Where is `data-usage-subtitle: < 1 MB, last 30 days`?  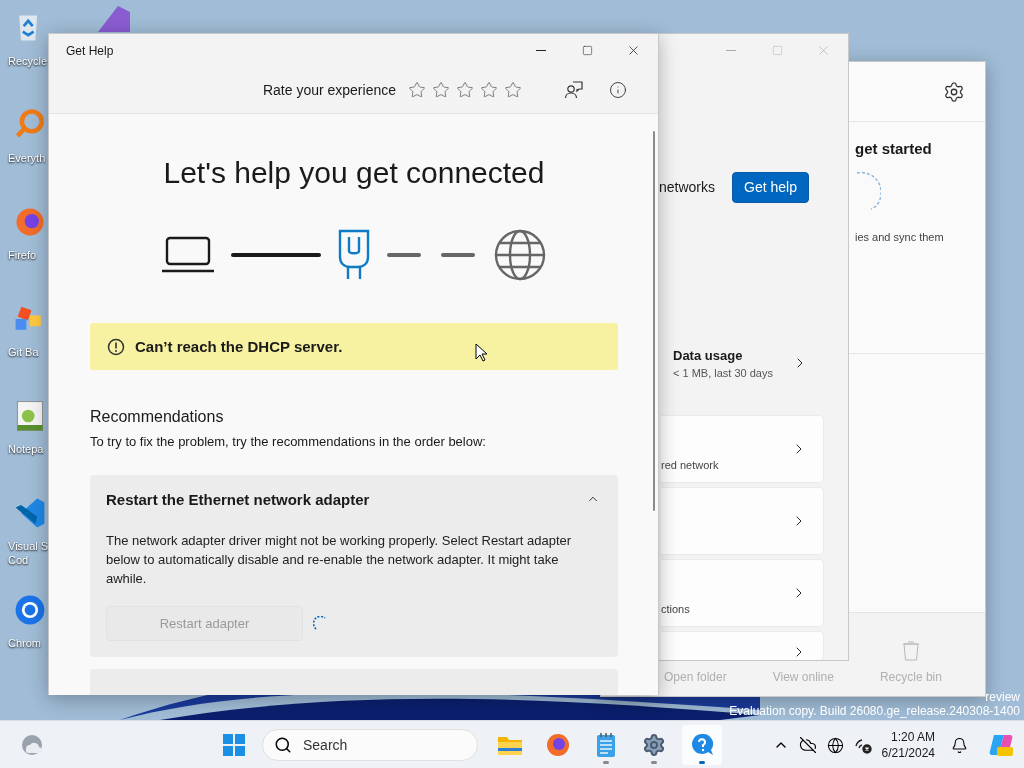
data-usage-subtitle: < 1 MB, last 30 days is located at coordinates (723, 372).